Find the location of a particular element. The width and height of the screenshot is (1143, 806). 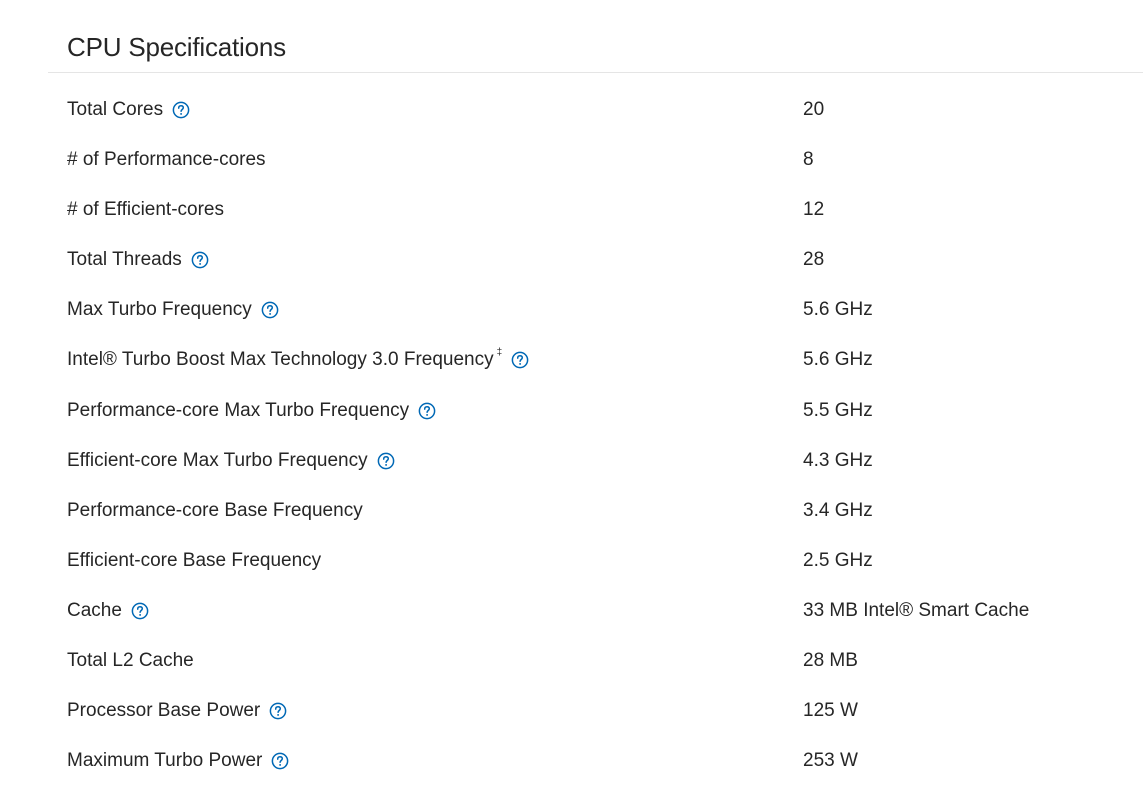

spec-row-total-l2-cache: Total L2 Cache 28 MB is located at coordinates (571, 661).